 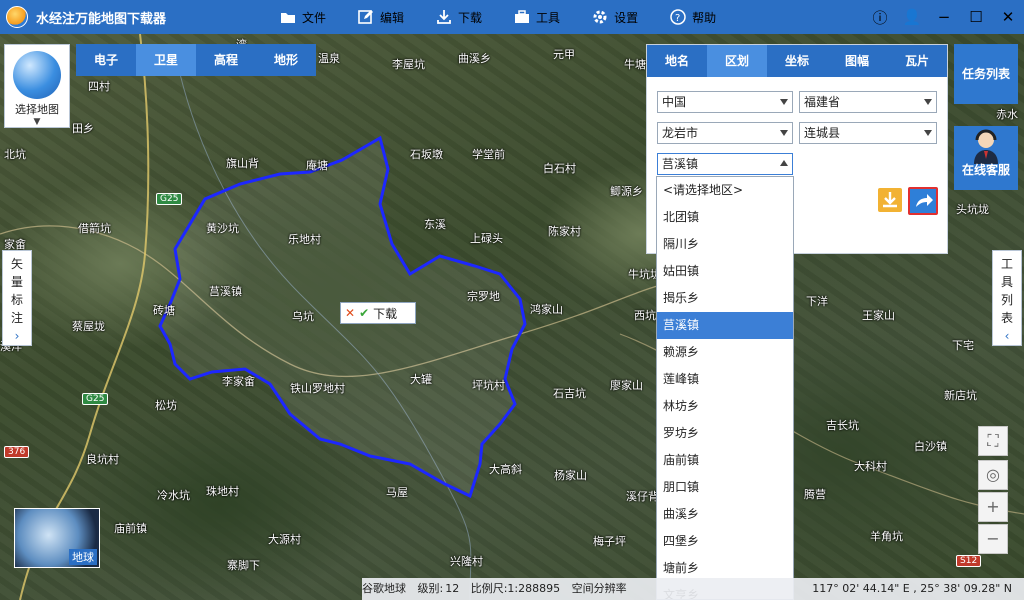 What do you see at coordinates (815, 494) in the screenshot?
I see `map-place-label: 腾营` at bounding box center [815, 494].